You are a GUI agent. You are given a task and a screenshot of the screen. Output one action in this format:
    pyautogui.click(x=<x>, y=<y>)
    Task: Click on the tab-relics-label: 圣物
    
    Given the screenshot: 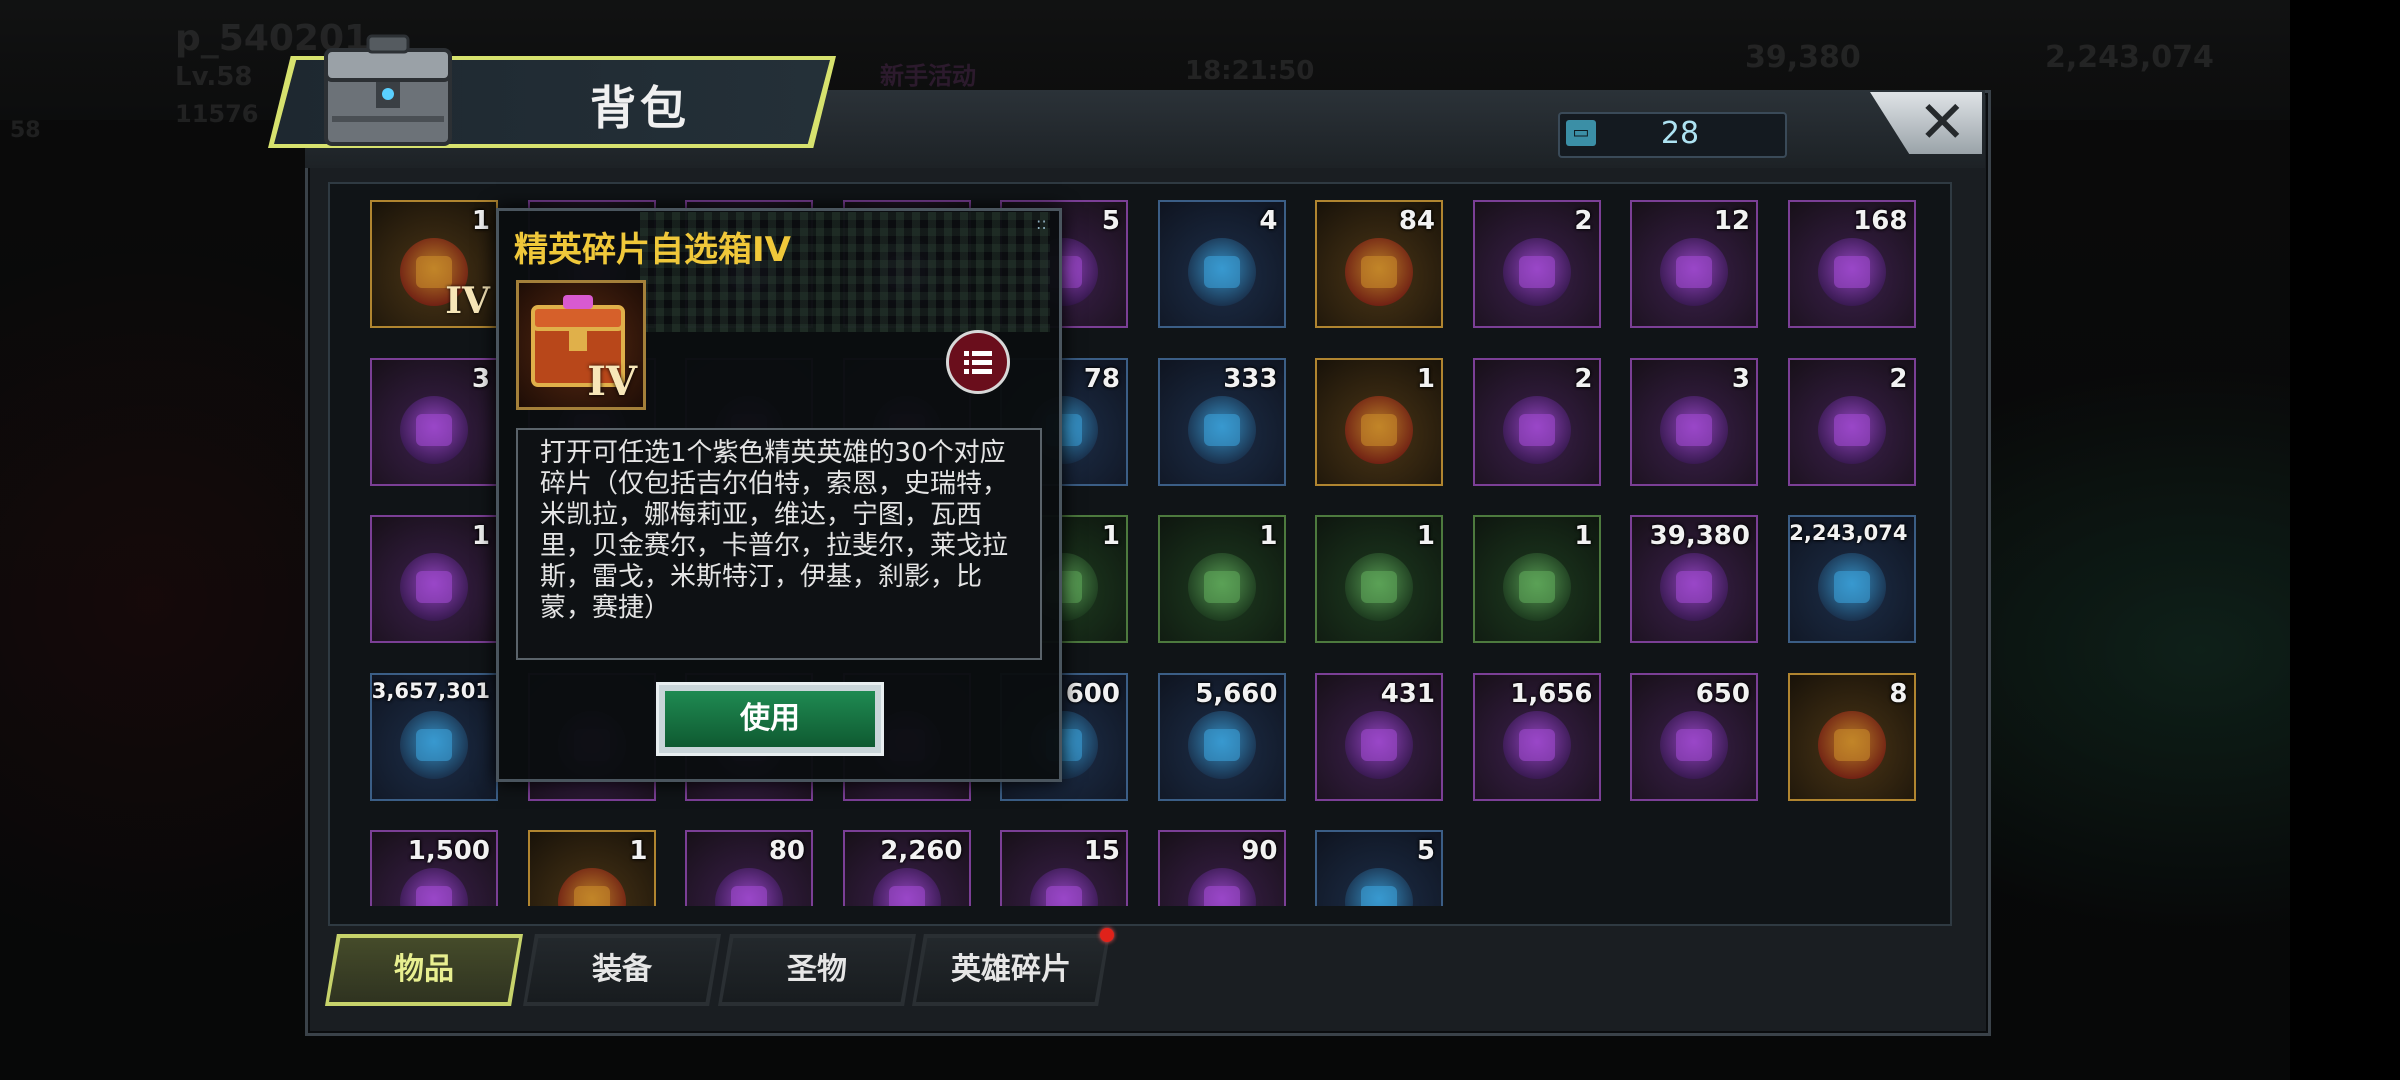 What is the action you would take?
    pyautogui.click(x=817, y=969)
    